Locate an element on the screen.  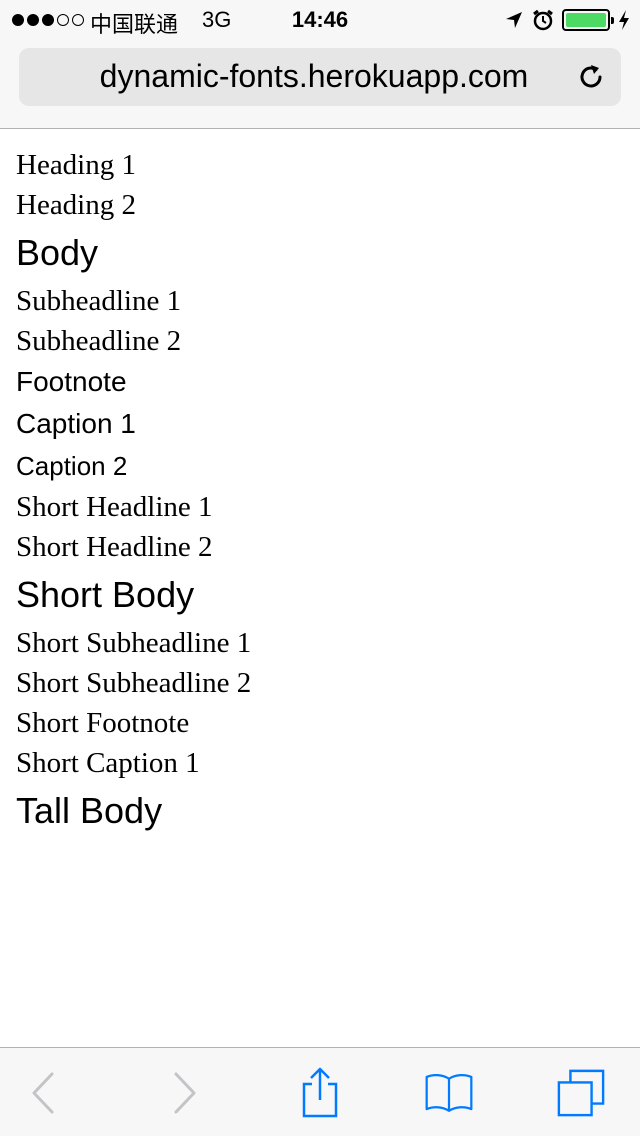
bookmarks-button is located at coordinates (449, 1093).